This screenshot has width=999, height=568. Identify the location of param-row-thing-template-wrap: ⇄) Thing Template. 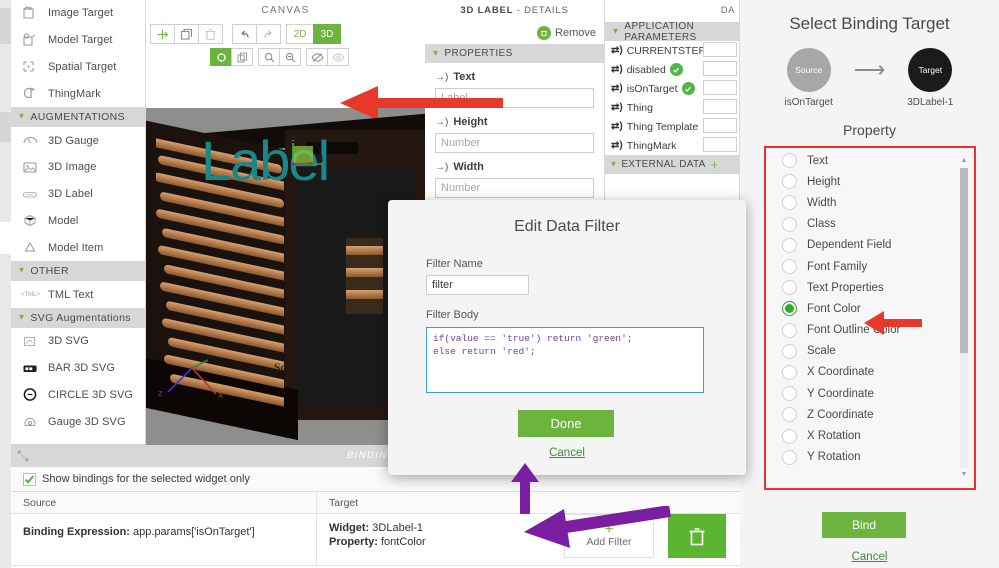
(672, 126).